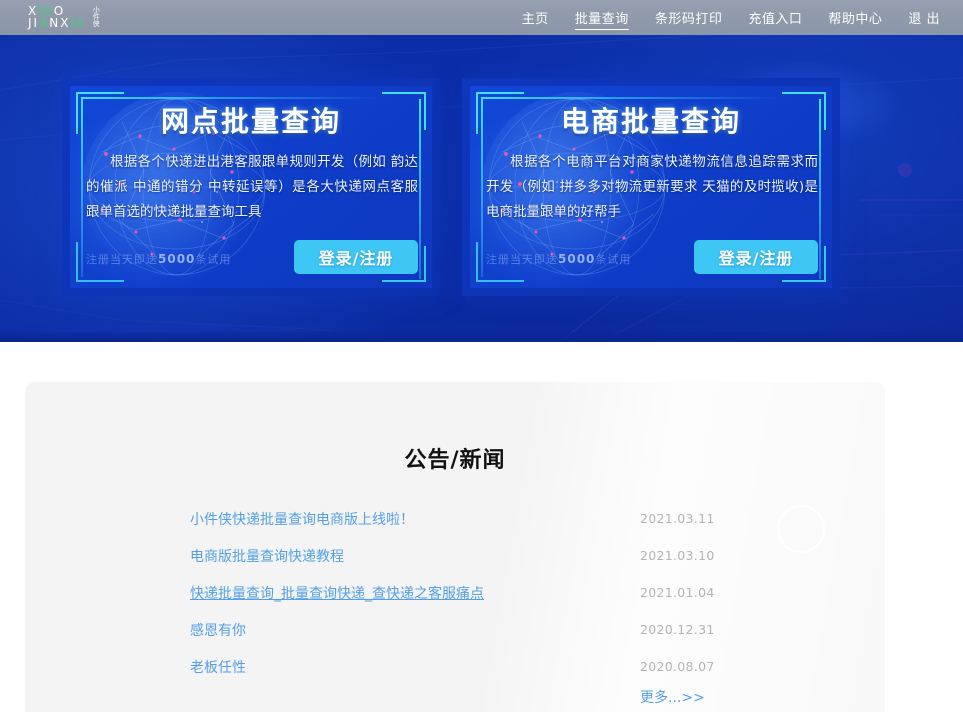 The height and width of the screenshot is (712, 963). What do you see at coordinates (452, 555) in the screenshot?
I see `news-list-item: 电商版批量查询快递教程 2021.03.10` at bounding box center [452, 555].